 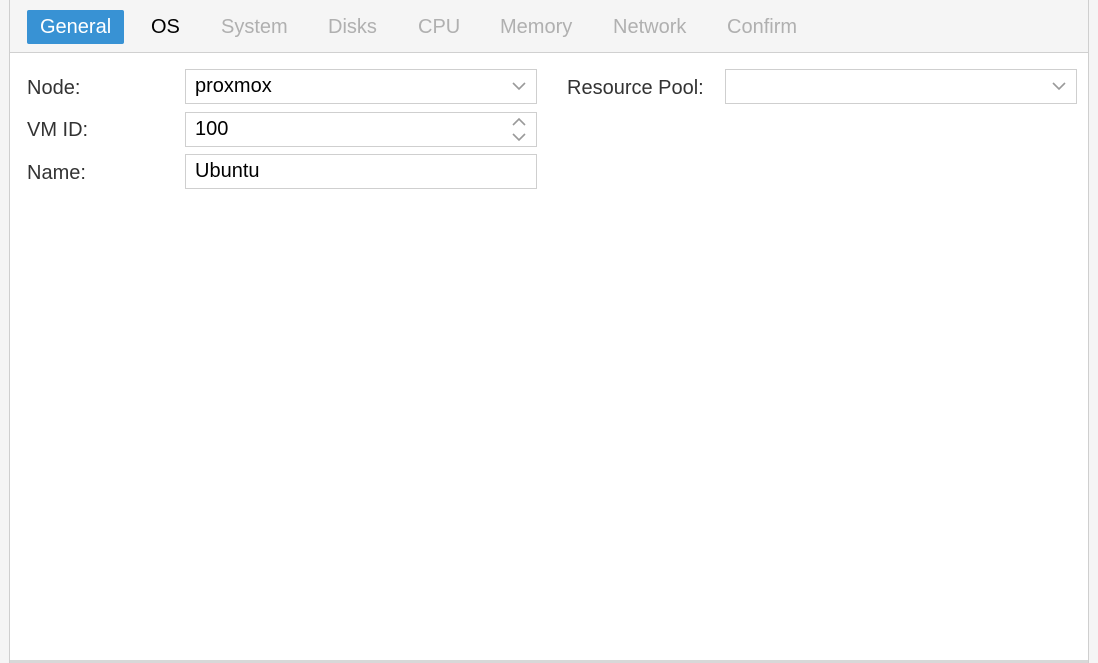 I want to click on node-label: Node:, so click(x=54, y=88).